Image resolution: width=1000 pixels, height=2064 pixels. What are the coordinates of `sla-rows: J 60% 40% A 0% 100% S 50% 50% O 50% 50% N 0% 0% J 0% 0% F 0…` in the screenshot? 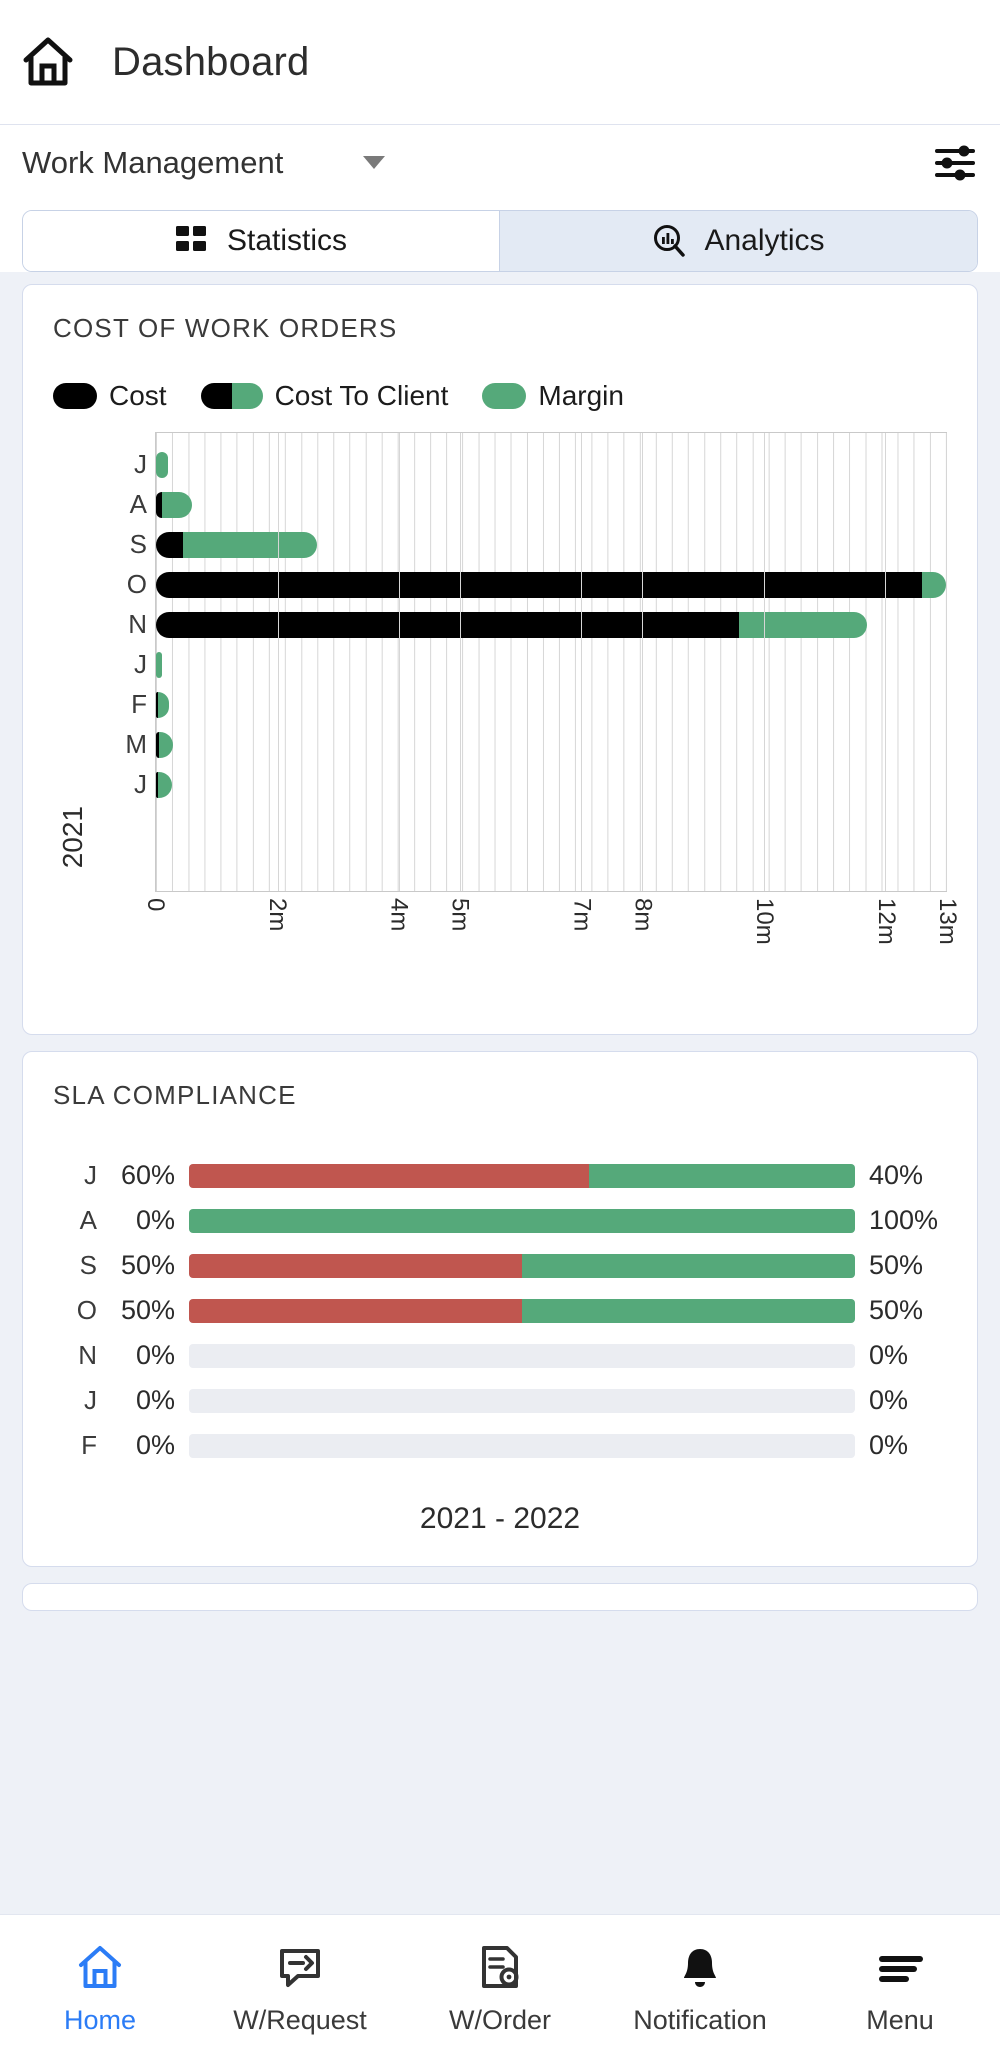 It's located at (500, 1310).